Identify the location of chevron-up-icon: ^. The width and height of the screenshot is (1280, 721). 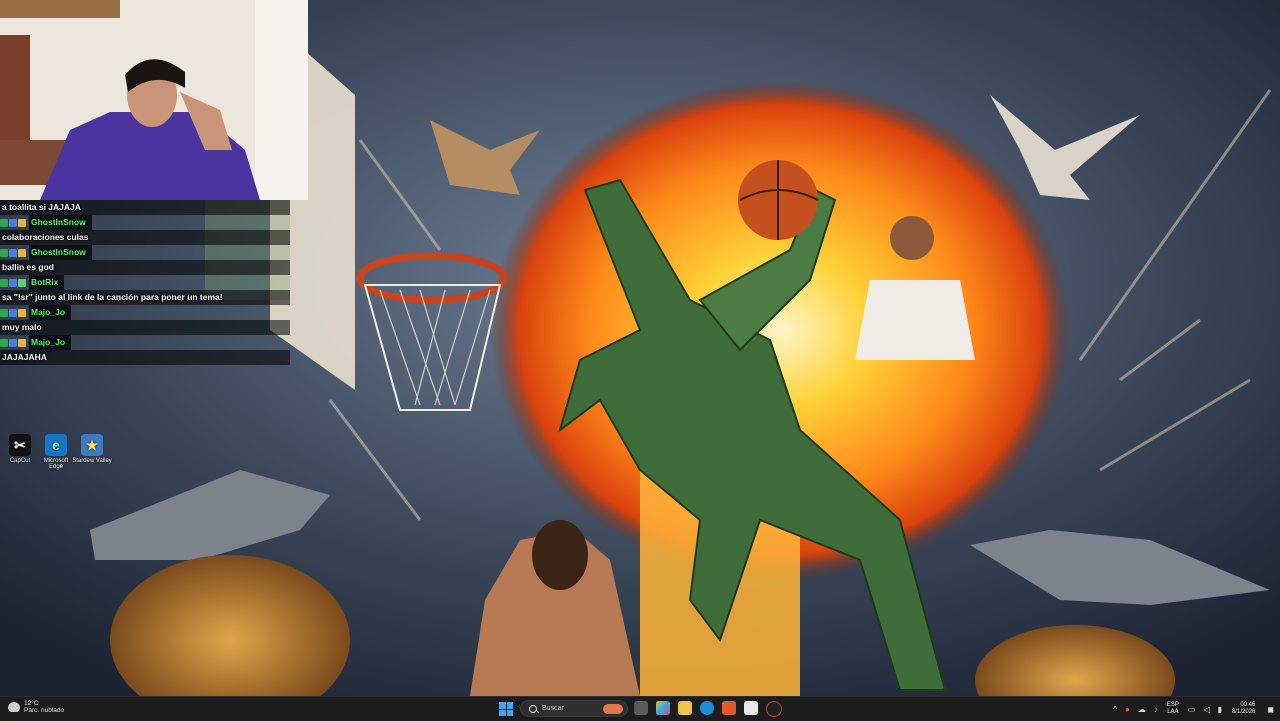
(1115, 709).